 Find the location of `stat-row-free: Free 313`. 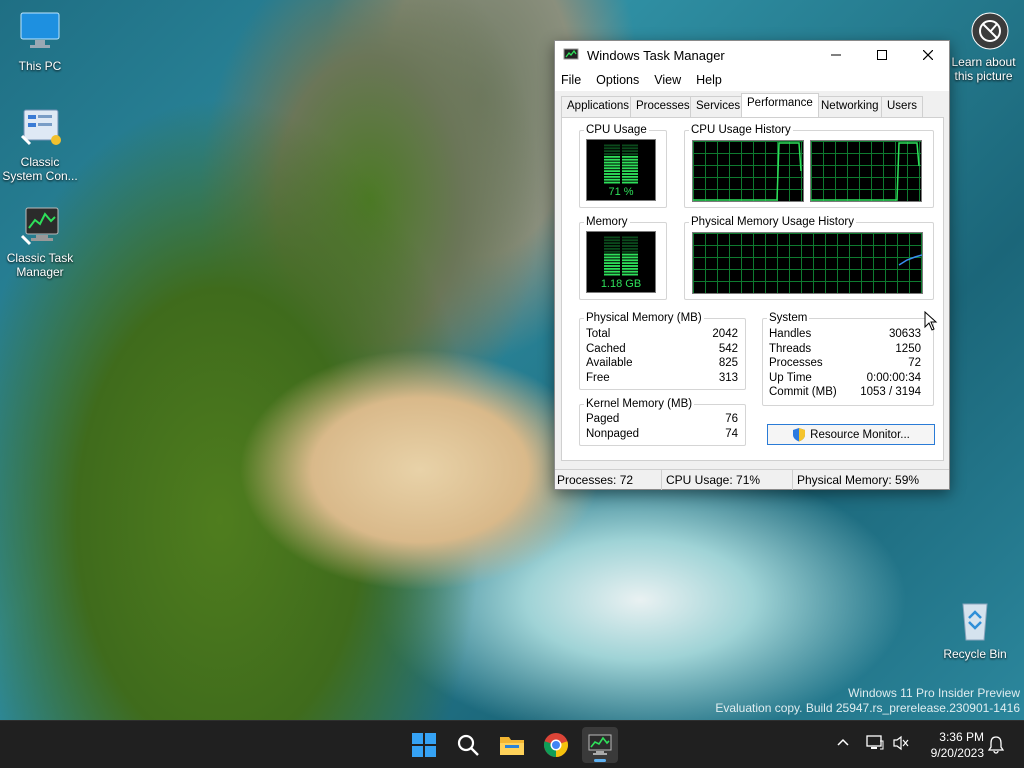

stat-row-free: Free 313 is located at coordinates (662, 378).